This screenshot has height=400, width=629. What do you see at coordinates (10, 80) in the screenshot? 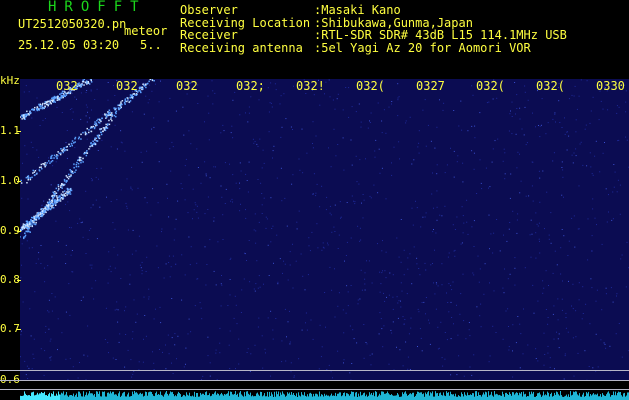
I see `y-axis-unit: kHz` at bounding box center [10, 80].